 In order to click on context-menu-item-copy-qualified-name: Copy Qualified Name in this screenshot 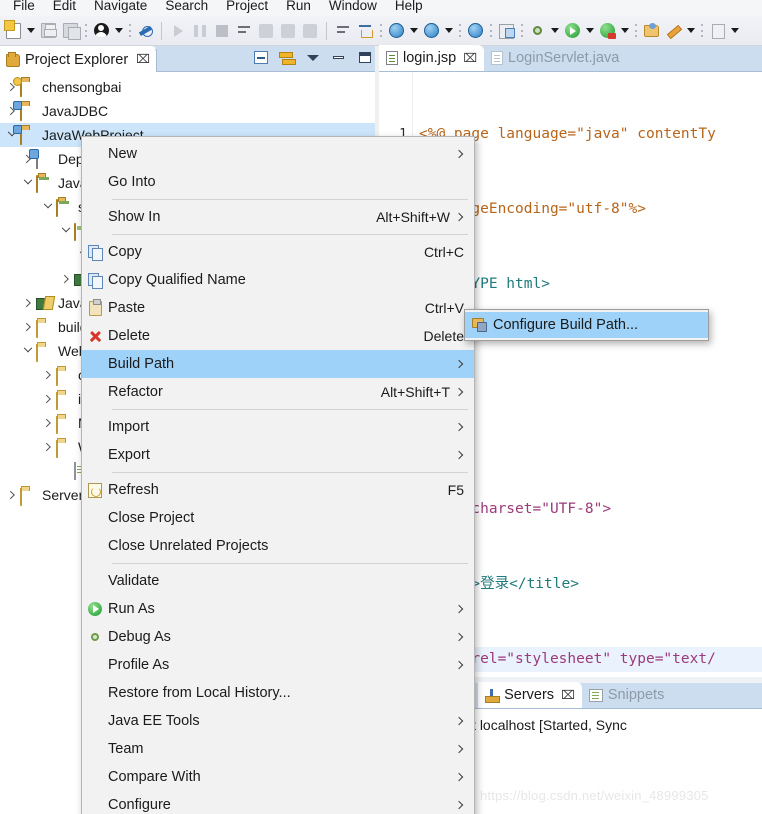, I will do `click(278, 280)`.